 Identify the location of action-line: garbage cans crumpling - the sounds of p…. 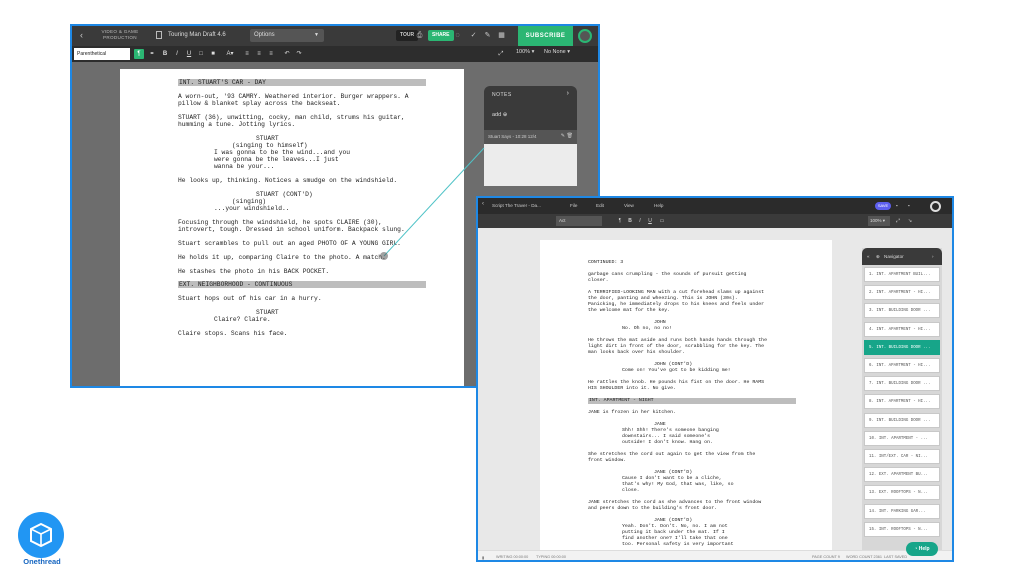
(667, 275).